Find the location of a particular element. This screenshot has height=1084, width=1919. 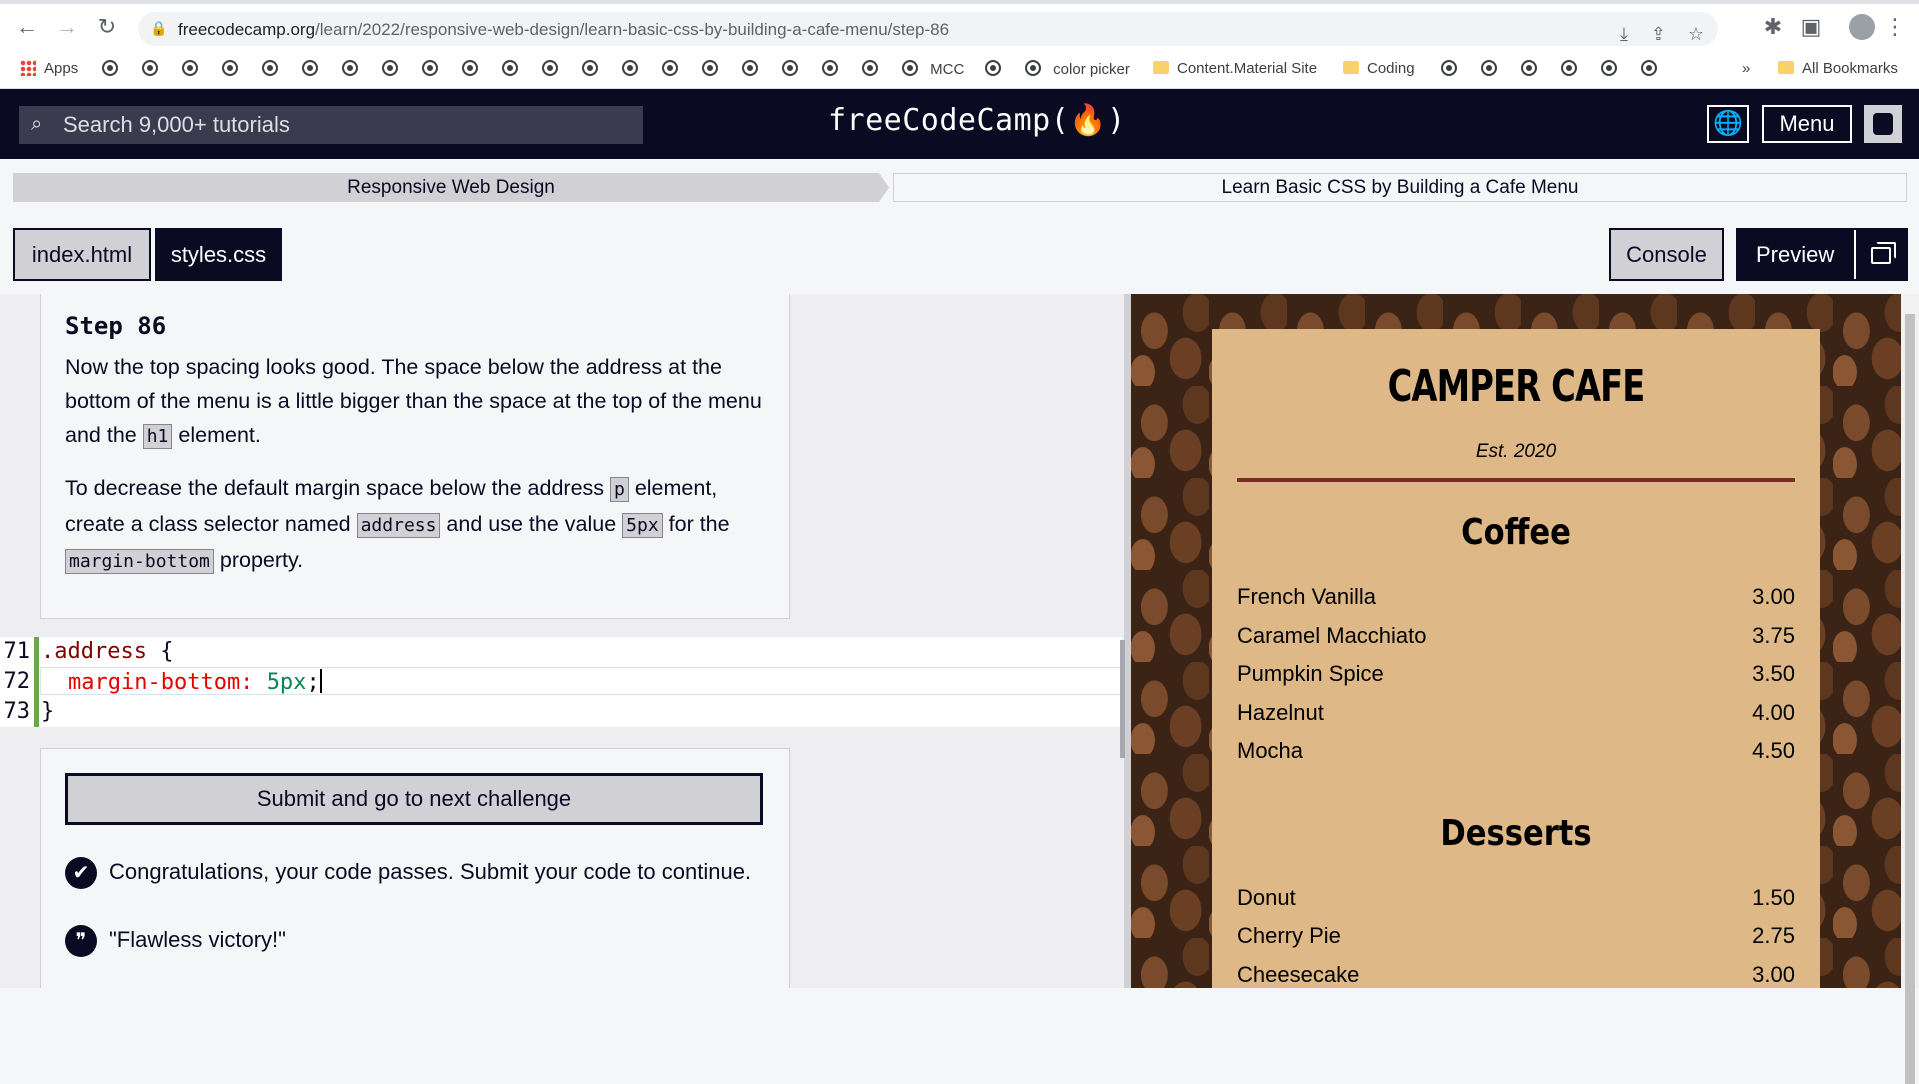

menu-button: Menu is located at coordinates (1807, 124).